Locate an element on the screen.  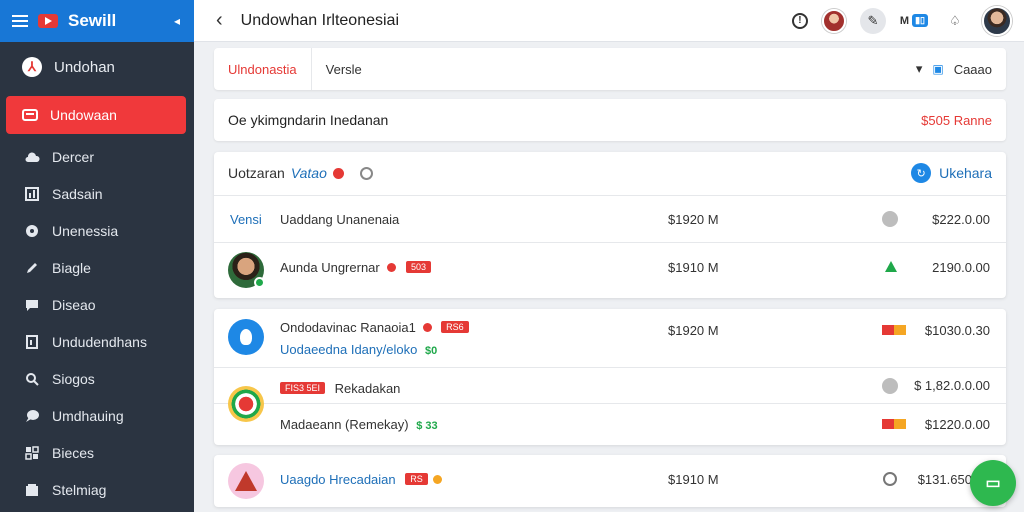
tab-indonesia: Ulndonastia is located at coordinates (263, 69).